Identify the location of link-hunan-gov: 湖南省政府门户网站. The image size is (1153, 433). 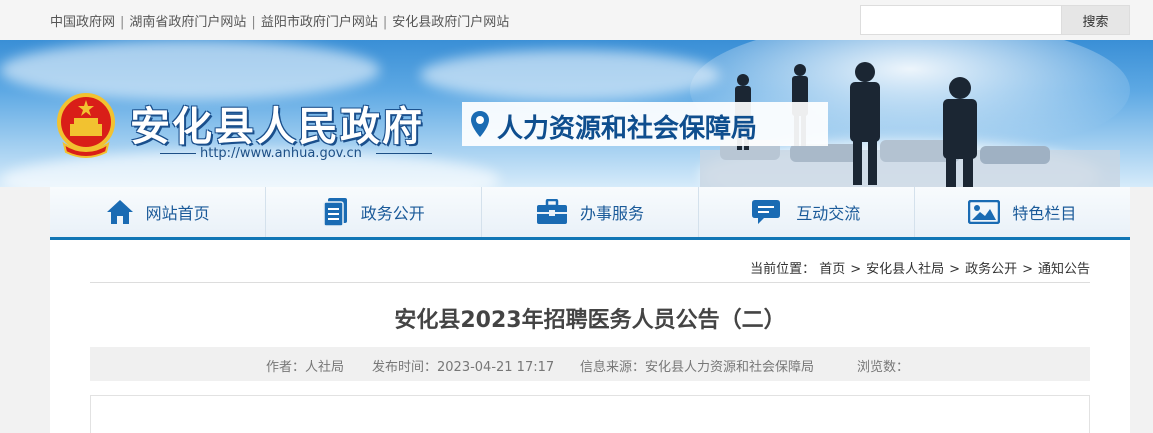
(187, 22).